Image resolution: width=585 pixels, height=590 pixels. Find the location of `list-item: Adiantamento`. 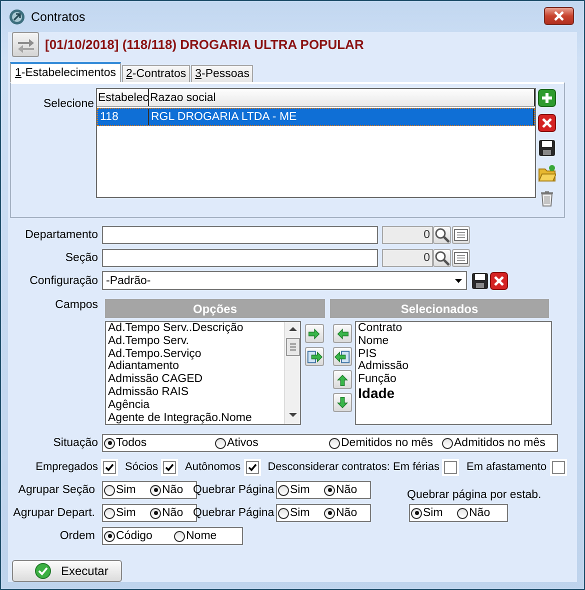

list-item: Adiantamento is located at coordinates (195, 367).